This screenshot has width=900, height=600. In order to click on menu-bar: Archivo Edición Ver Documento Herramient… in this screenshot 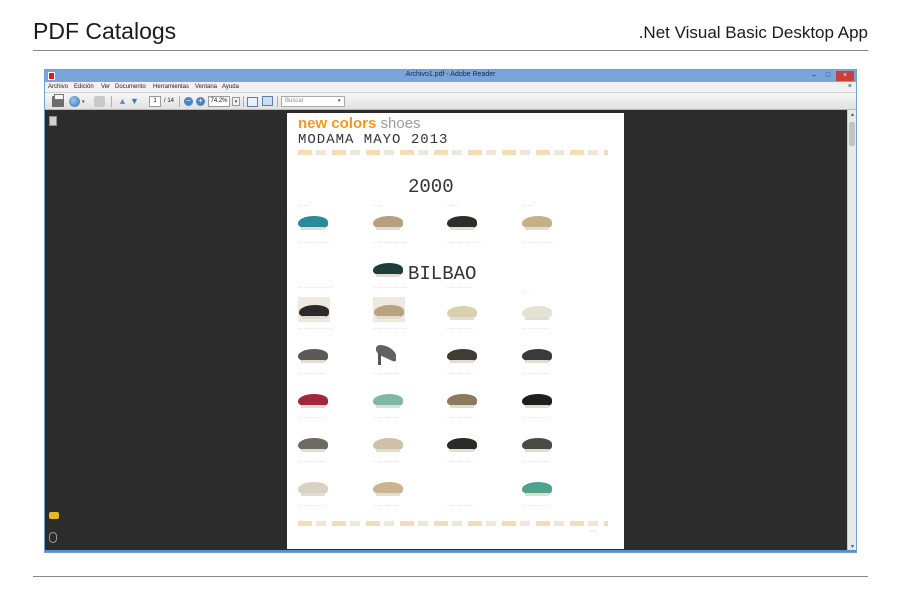, I will do `click(450, 87)`.